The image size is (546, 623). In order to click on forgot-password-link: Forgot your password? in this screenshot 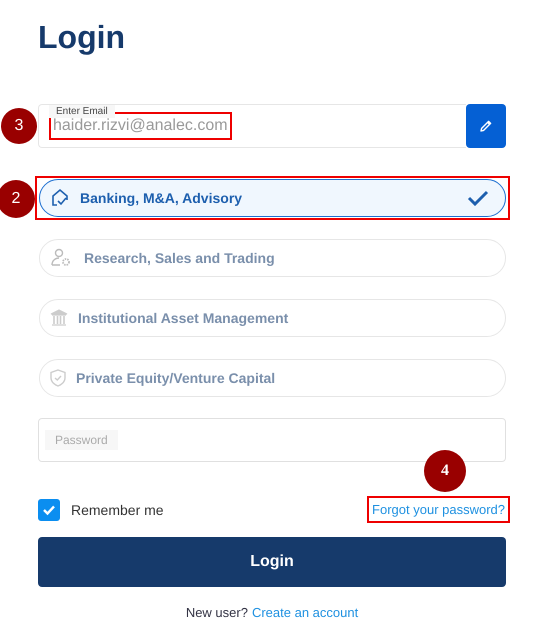, I will do `click(438, 509)`.